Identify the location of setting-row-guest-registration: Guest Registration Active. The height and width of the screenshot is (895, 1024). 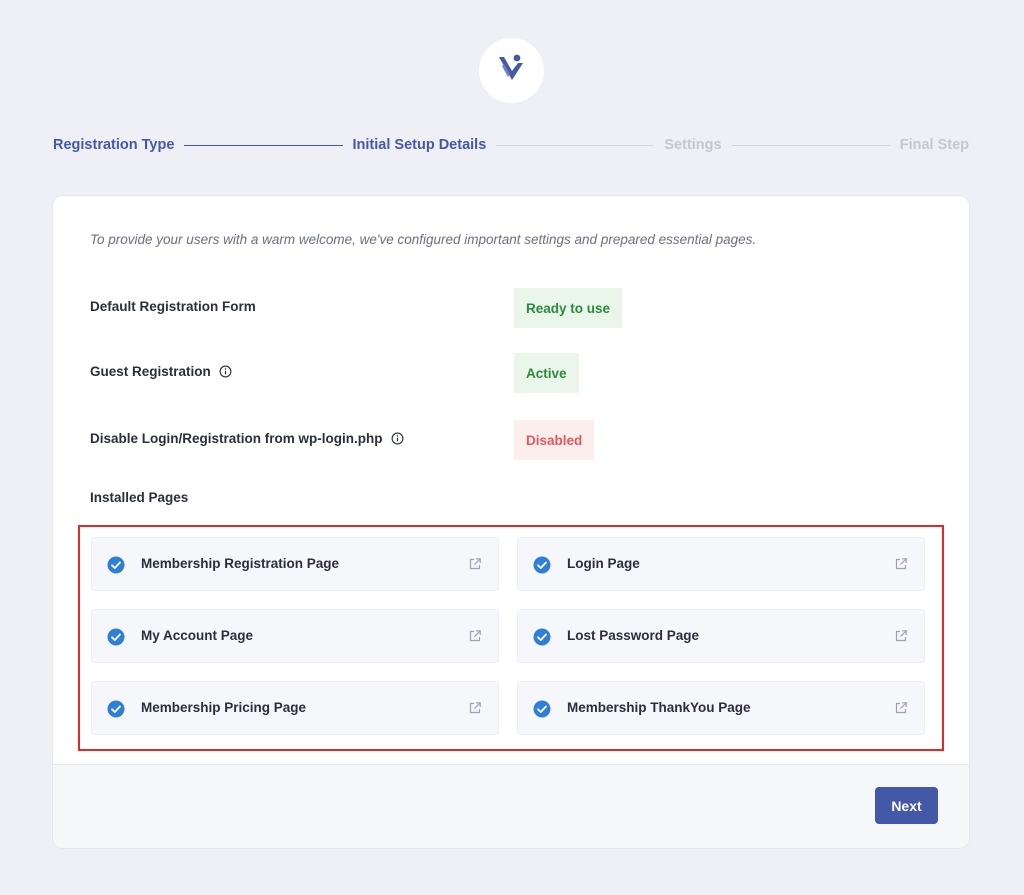
(510, 373).